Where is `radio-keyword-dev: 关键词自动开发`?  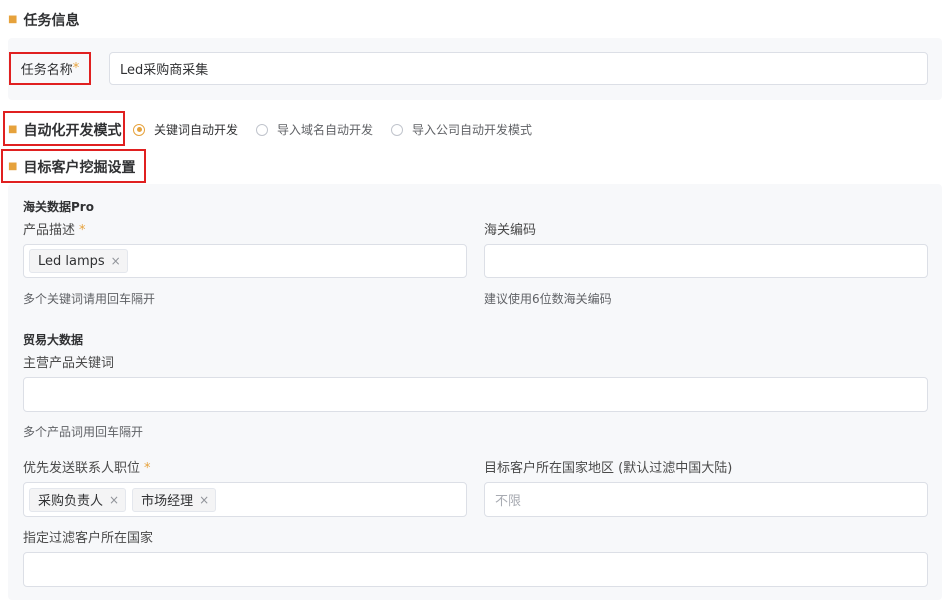
radio-keyword-dev: 关键词自动开发 is located at coordinates (185, 129).